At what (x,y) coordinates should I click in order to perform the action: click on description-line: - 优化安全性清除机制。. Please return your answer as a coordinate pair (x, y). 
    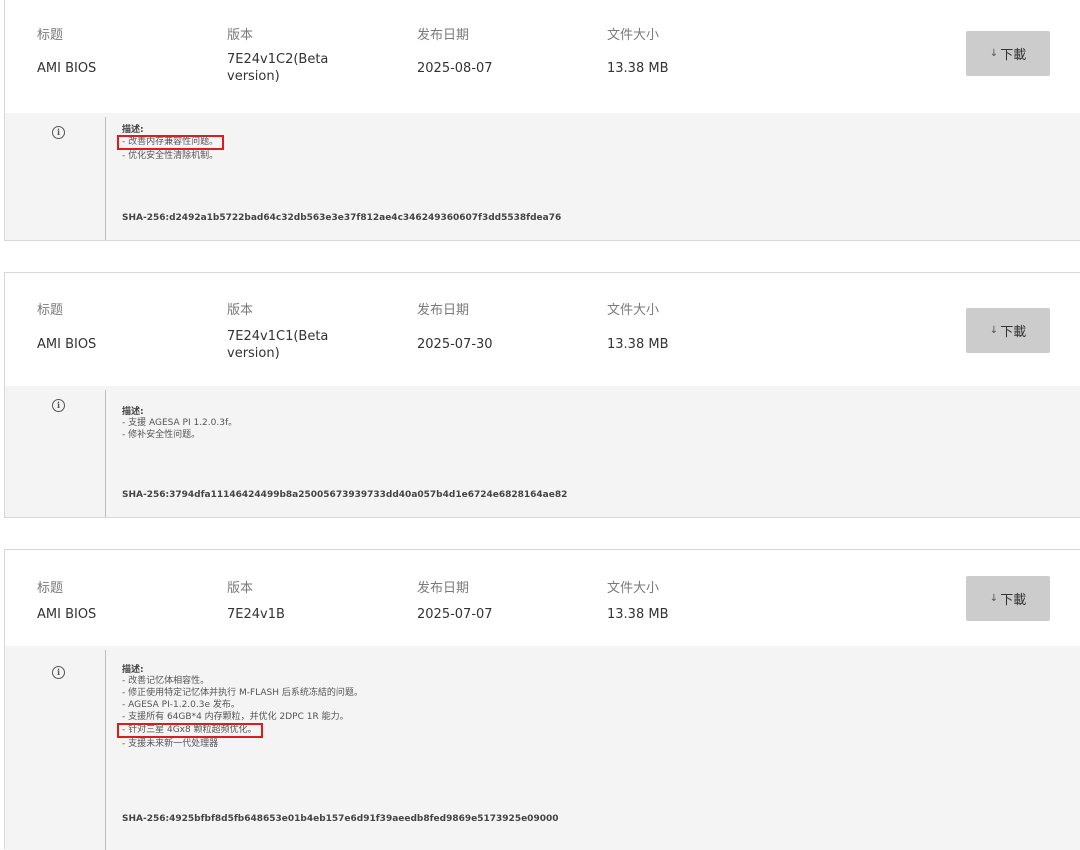
    Looking at the image, I should click on (170, 156).